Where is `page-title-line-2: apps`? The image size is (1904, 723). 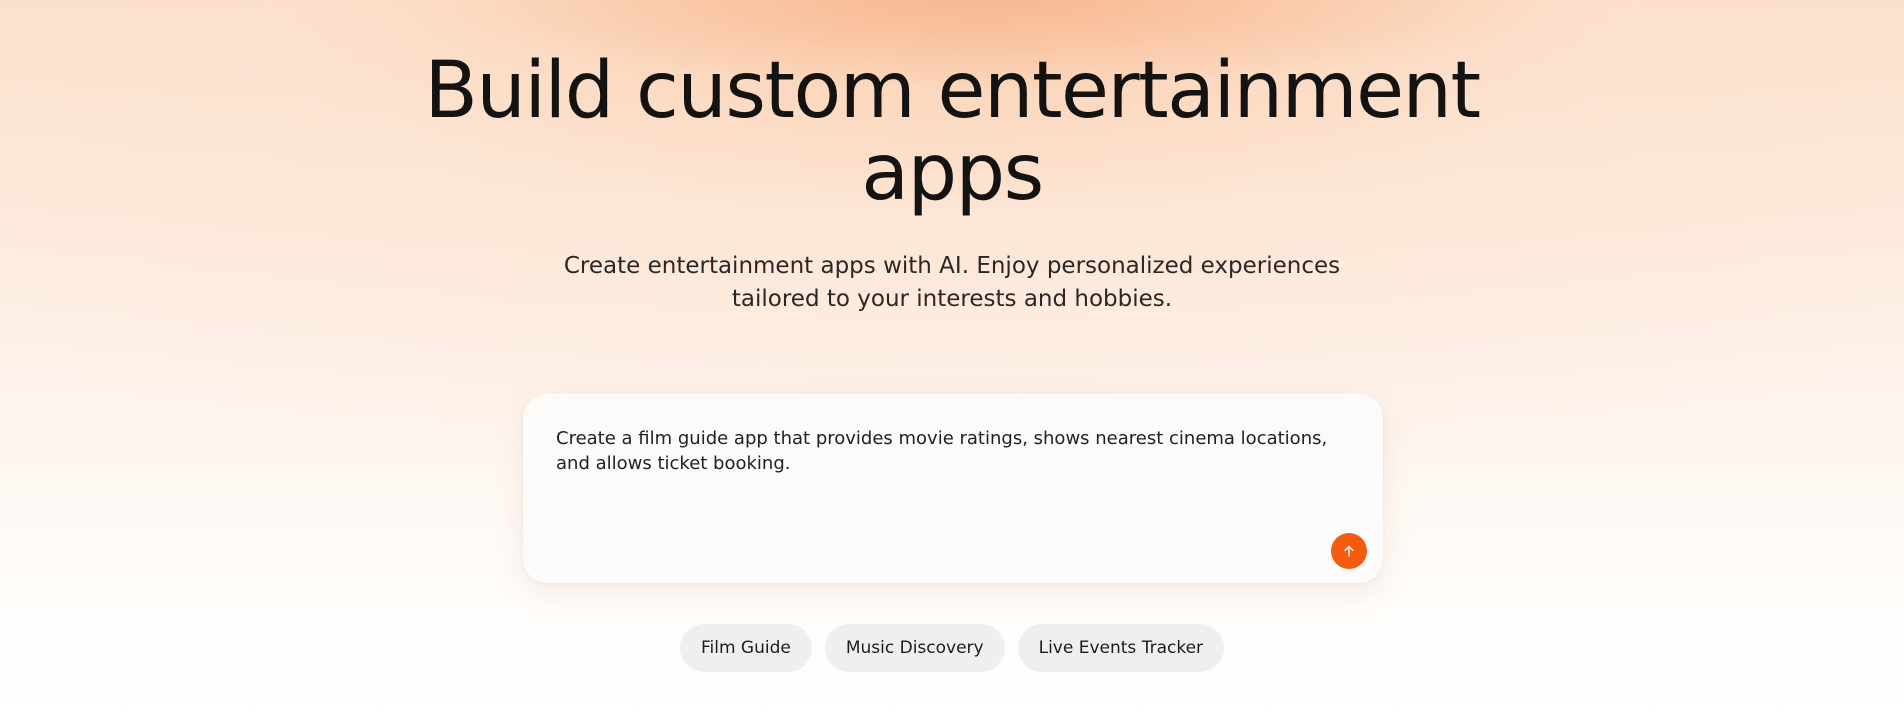 page-title-line-2: apps is located at coordinates (952, 173).